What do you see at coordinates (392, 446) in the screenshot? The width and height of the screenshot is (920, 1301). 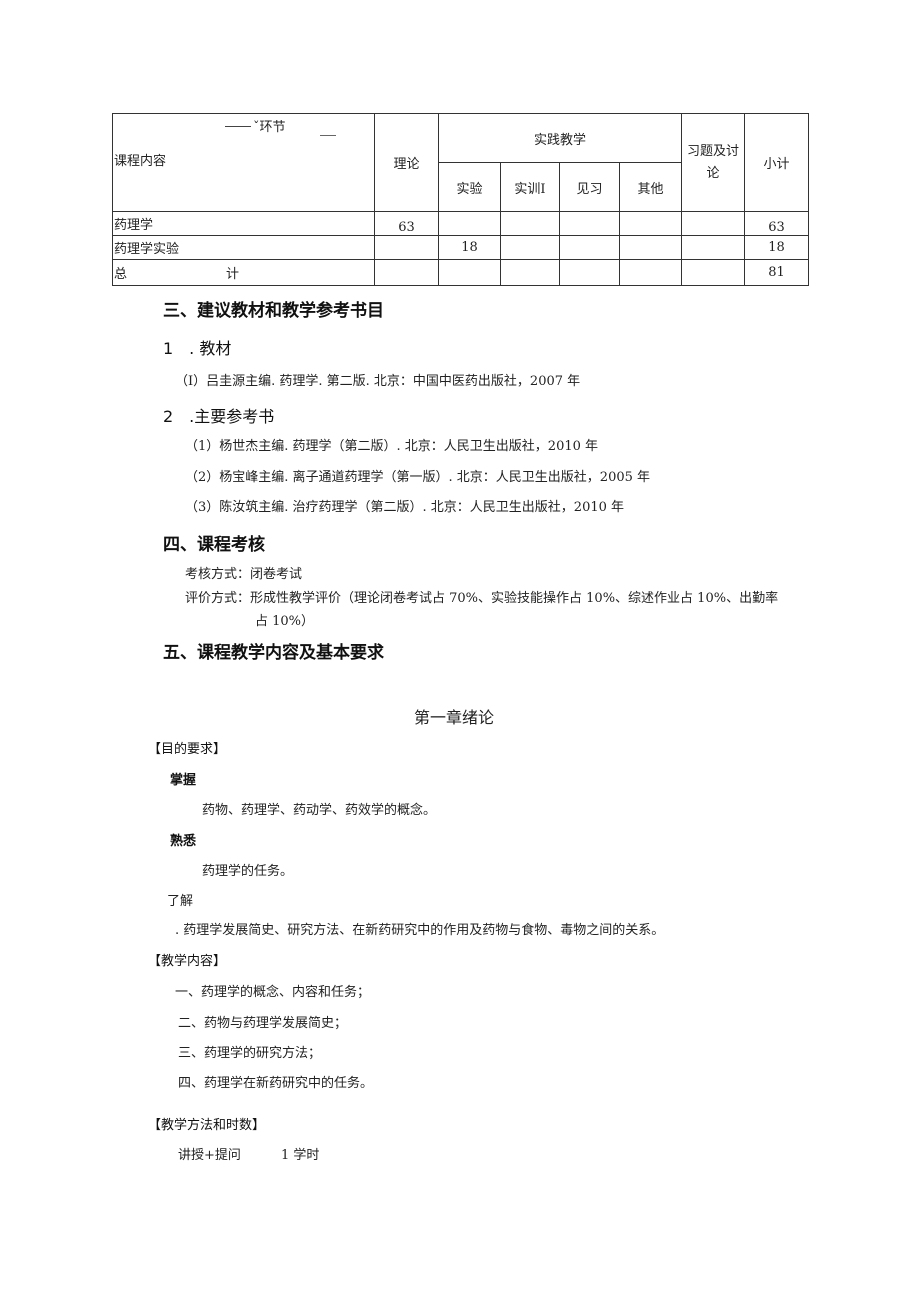 I see `reference-item: （1）杨世杰主编. 药理学（第二版）. 北京：人民卫生出版社，2010 年` at bounding box center [392, 446].